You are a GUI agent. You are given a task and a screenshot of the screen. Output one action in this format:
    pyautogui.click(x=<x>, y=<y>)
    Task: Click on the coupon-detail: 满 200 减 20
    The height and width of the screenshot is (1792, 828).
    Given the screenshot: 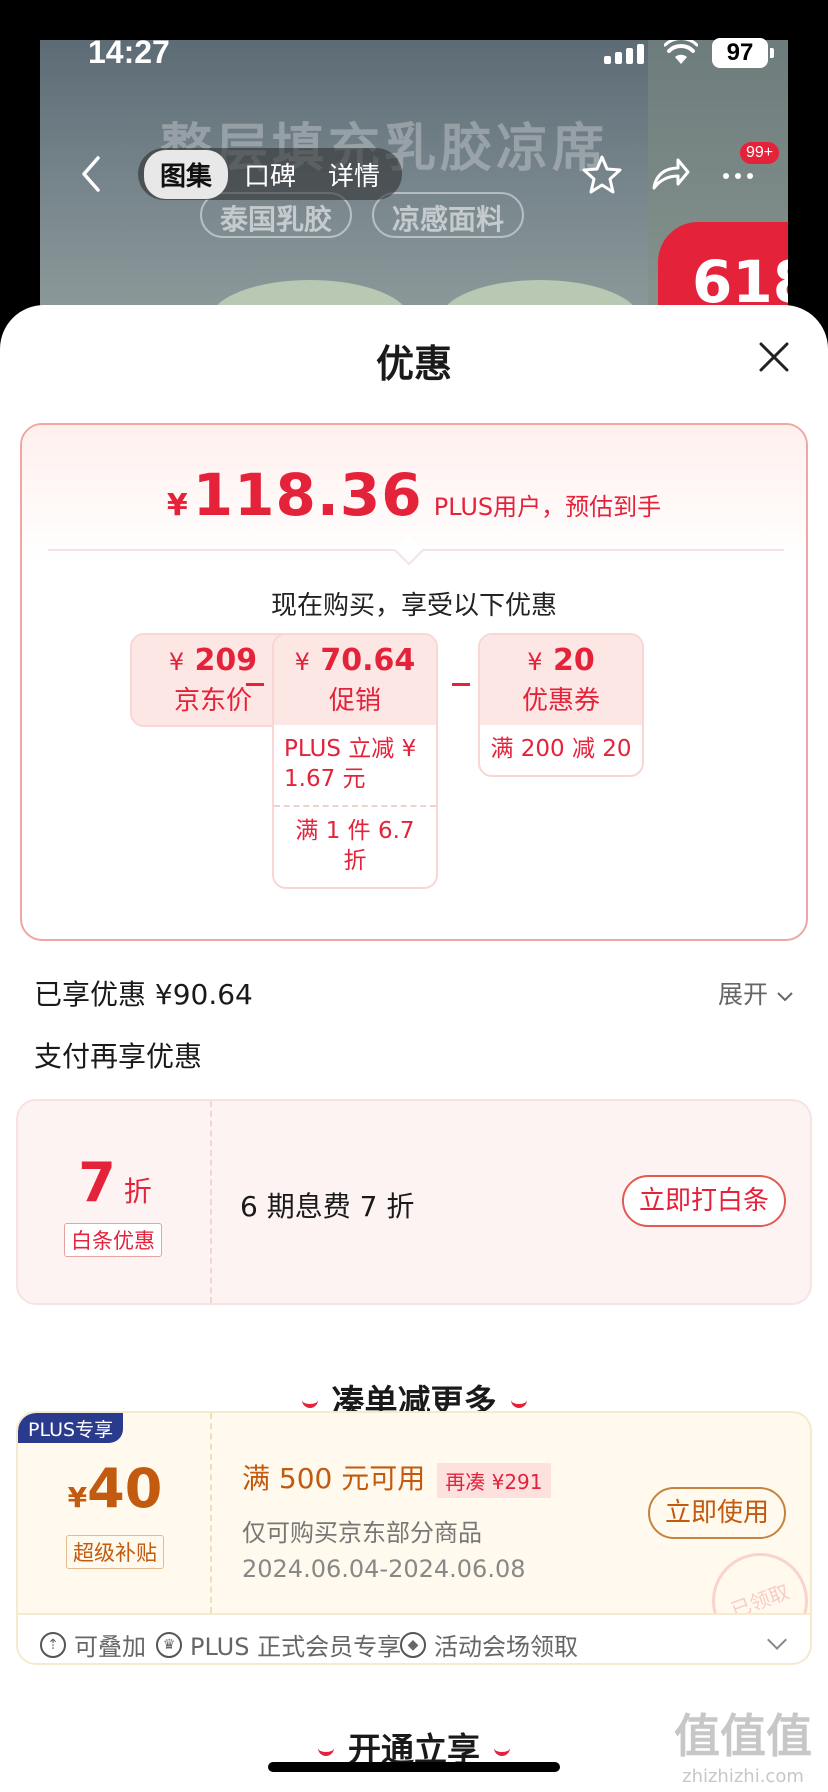 What is the action you would take?
    pyautogui.click(x=561, y=749)
    